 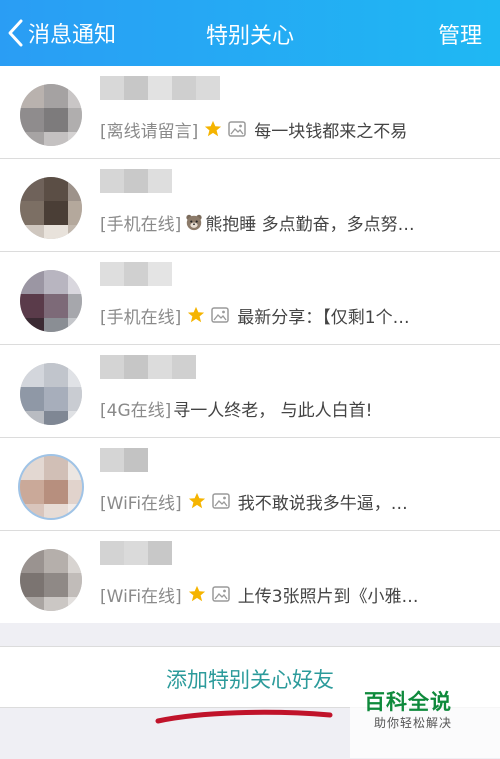 I want to click on watermark-subtitle: 助你轻松解决, so click(x=413, y=723).